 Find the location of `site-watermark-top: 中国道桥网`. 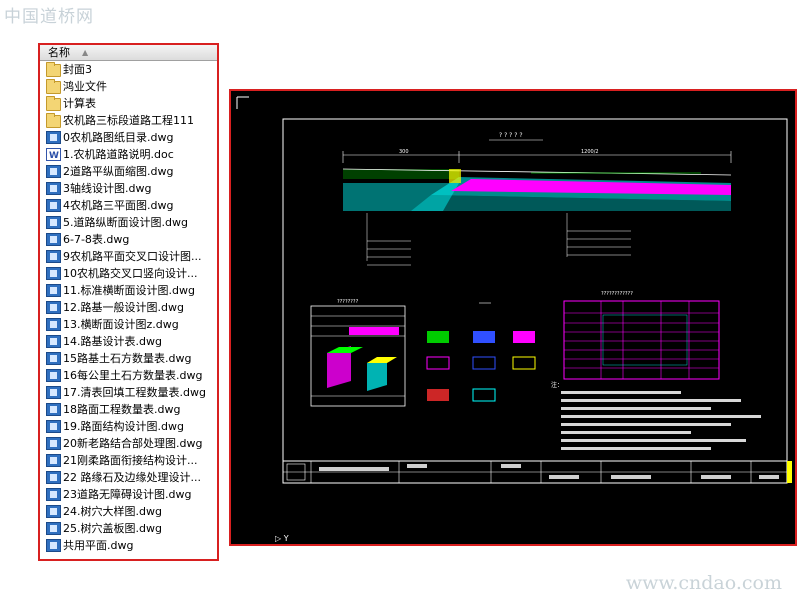

site-watermark-top: 中国道桥网 is located at coordinates (49, 17).